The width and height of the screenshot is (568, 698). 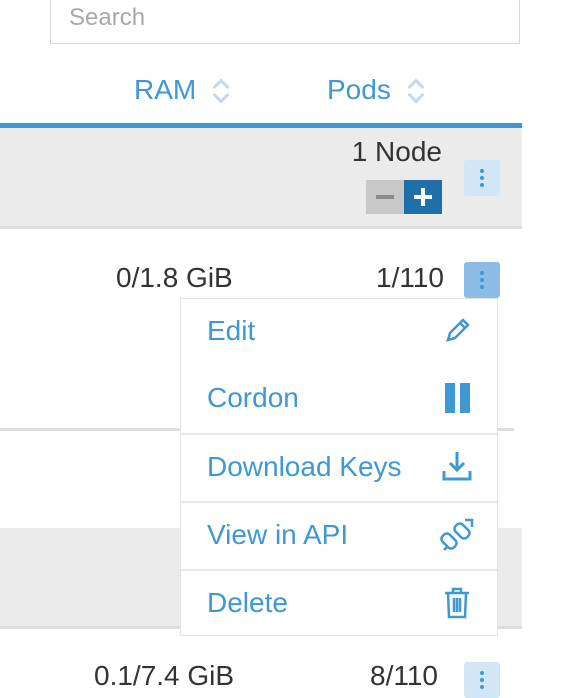 What do you see at coordinates (482, 178) in the screenshot?
I see `pool-actions-button` at bounding box center [482, 178].